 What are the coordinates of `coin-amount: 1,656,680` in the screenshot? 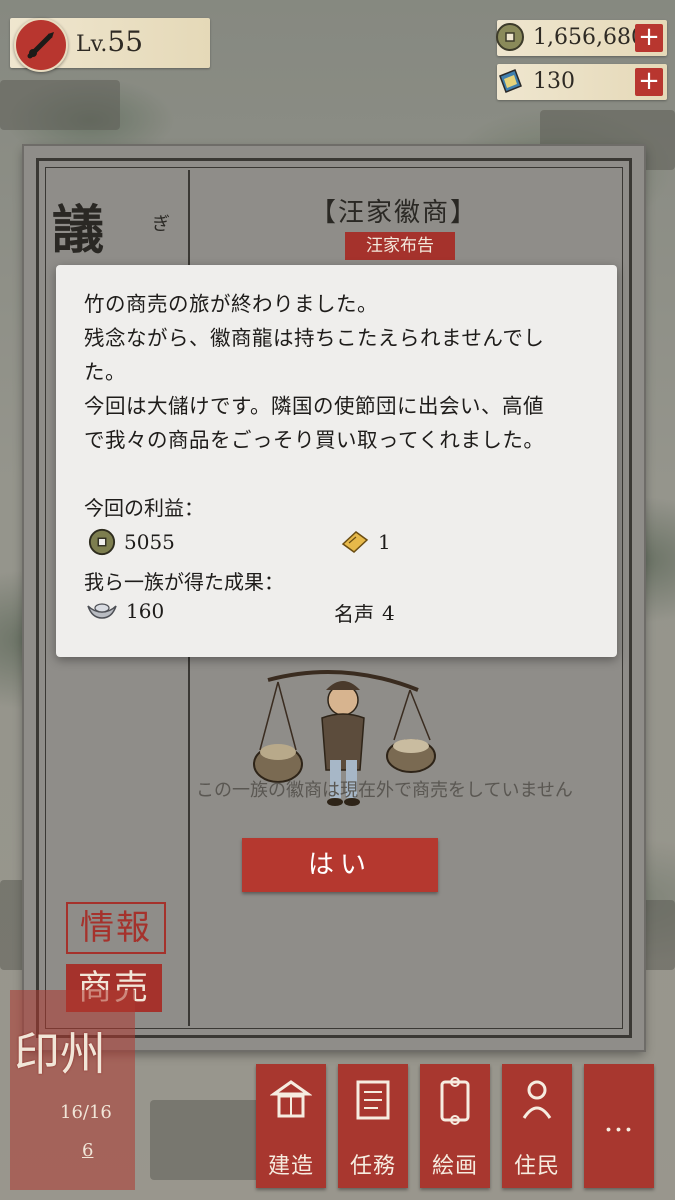 It's located at (589, 37).